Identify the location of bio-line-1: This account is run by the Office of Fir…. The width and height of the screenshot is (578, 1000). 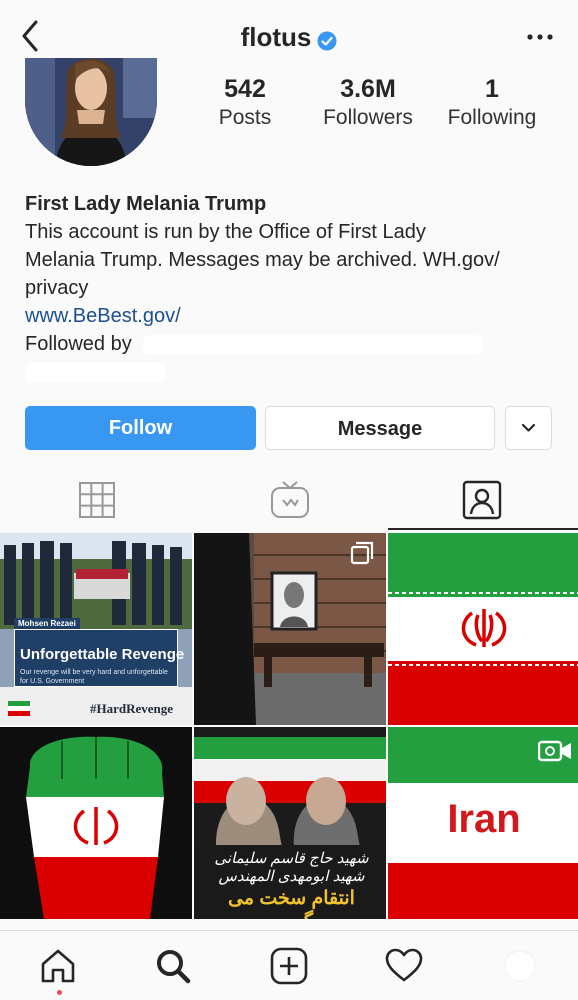
(225, 232).